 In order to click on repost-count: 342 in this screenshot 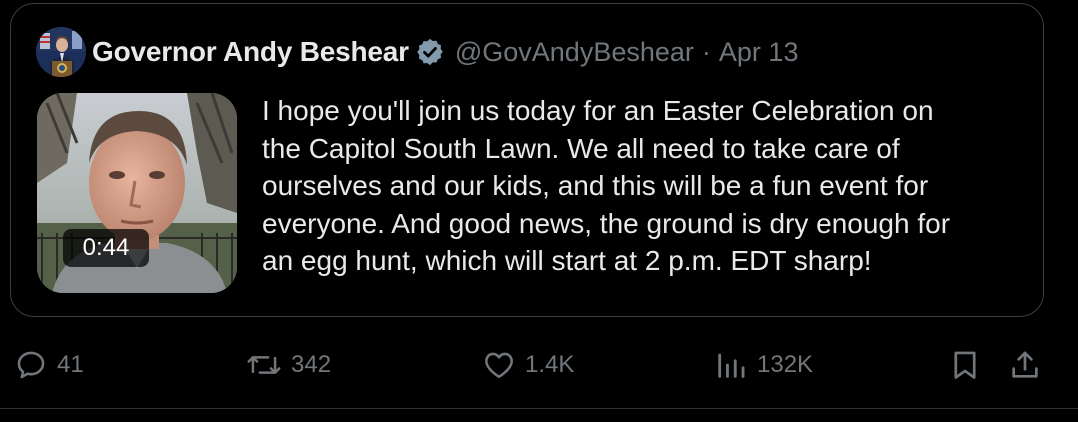, I will do `click(311, 364)`.